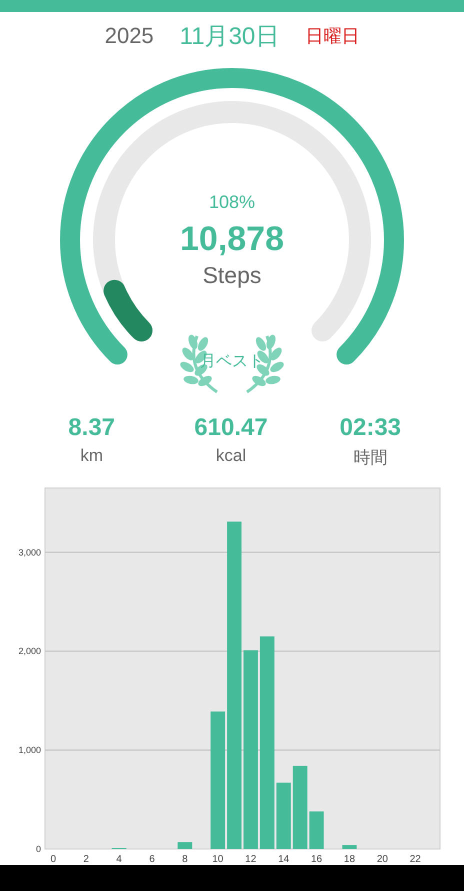 This screenshot has height=891, width=464. Describe the element at coordinates (129, 36) in the screenshot. I see `year-text: 2025` at that location.